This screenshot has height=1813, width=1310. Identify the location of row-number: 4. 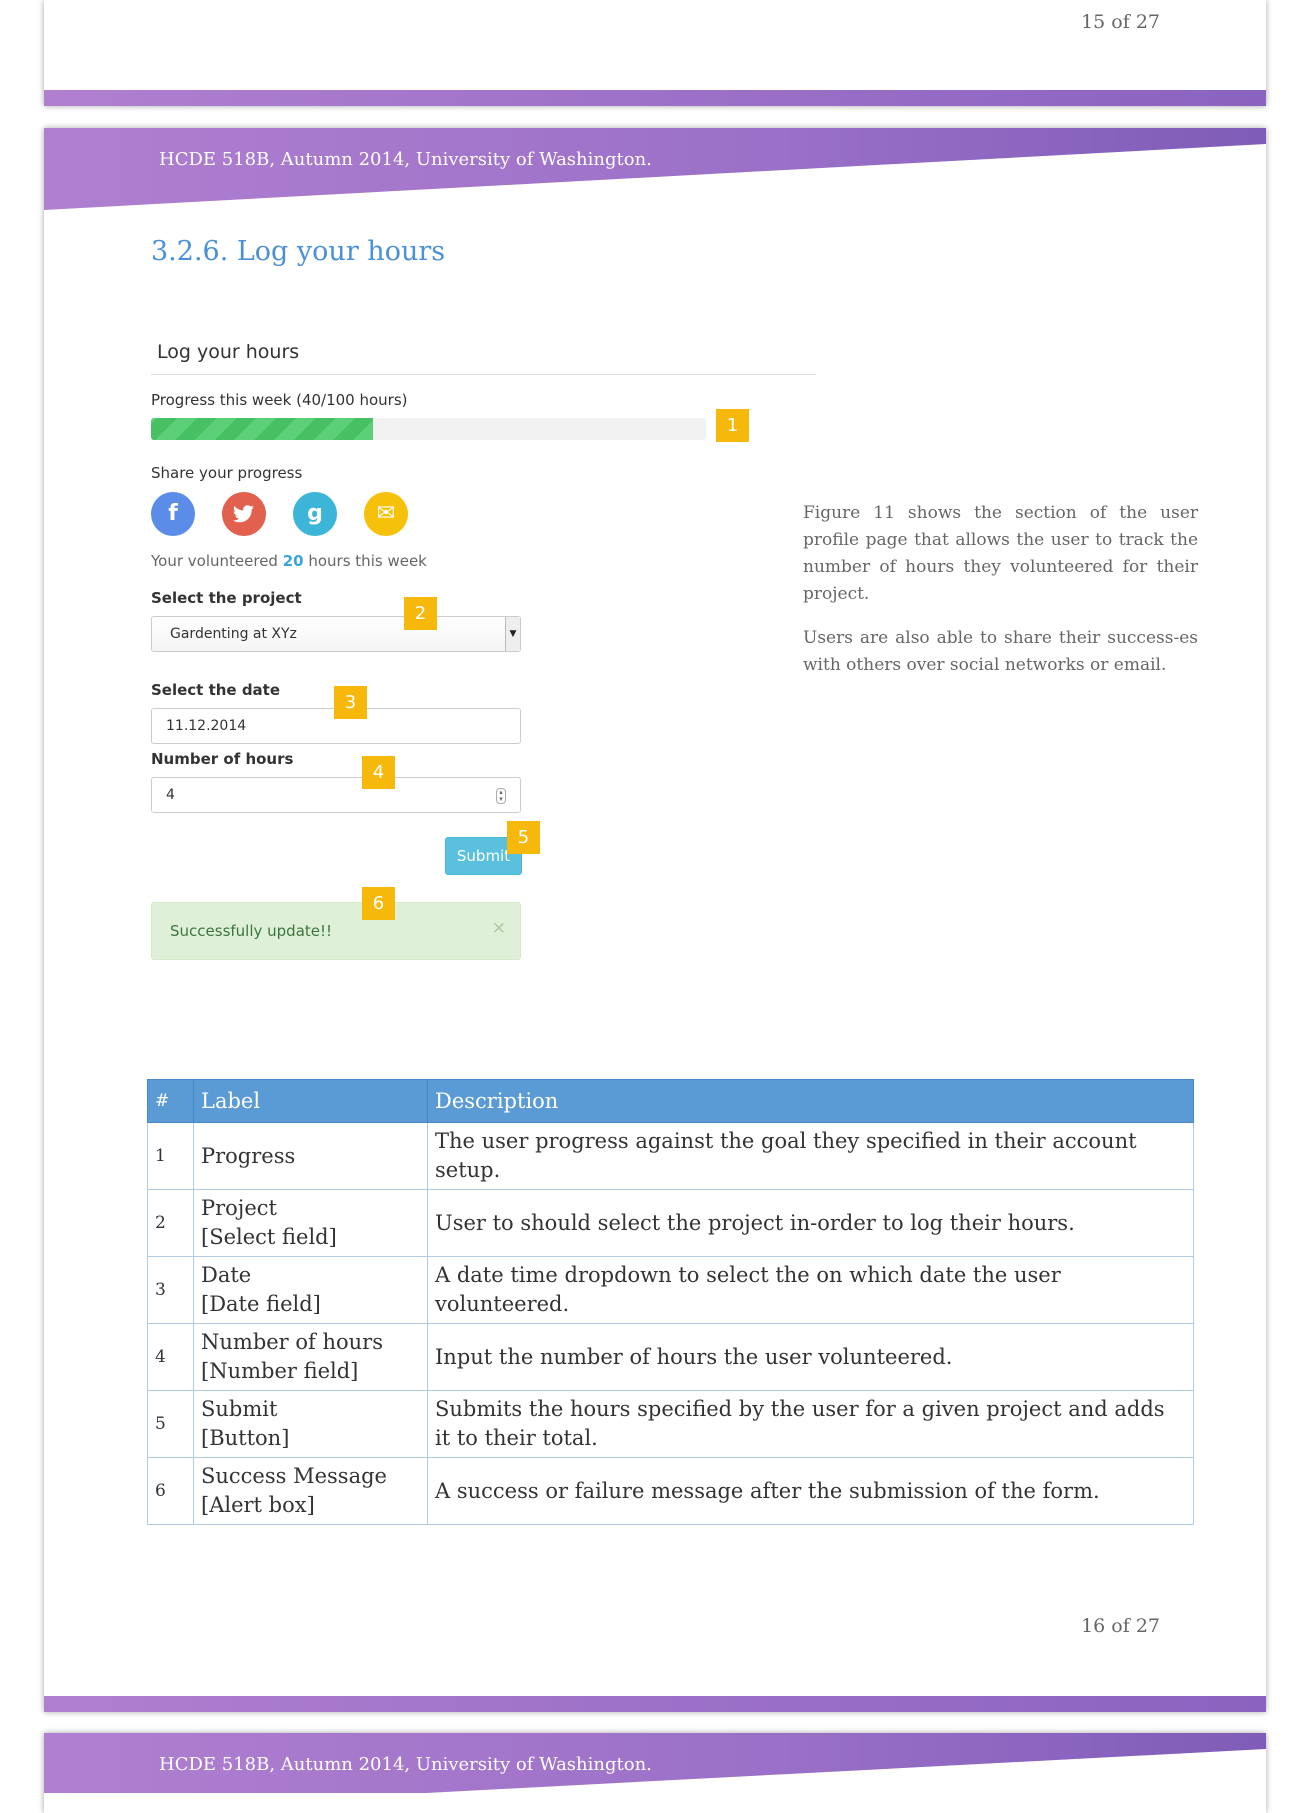
(170, 1357).